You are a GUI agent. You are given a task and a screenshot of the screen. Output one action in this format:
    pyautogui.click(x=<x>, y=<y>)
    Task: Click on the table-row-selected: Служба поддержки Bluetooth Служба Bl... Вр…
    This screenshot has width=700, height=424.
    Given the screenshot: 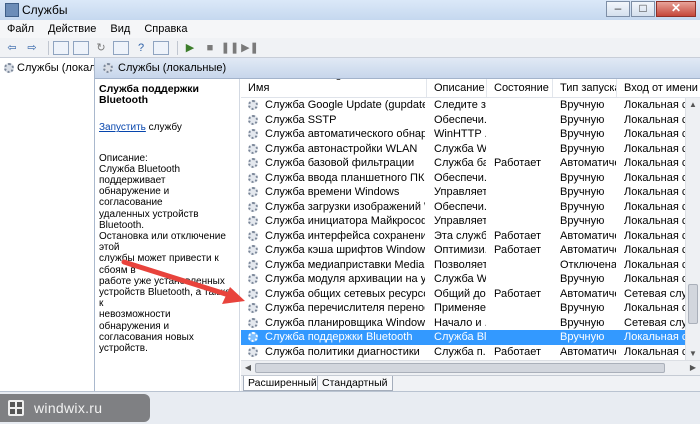 What is the action you would take?
    pyautogui.click(x=470, y=337)
    